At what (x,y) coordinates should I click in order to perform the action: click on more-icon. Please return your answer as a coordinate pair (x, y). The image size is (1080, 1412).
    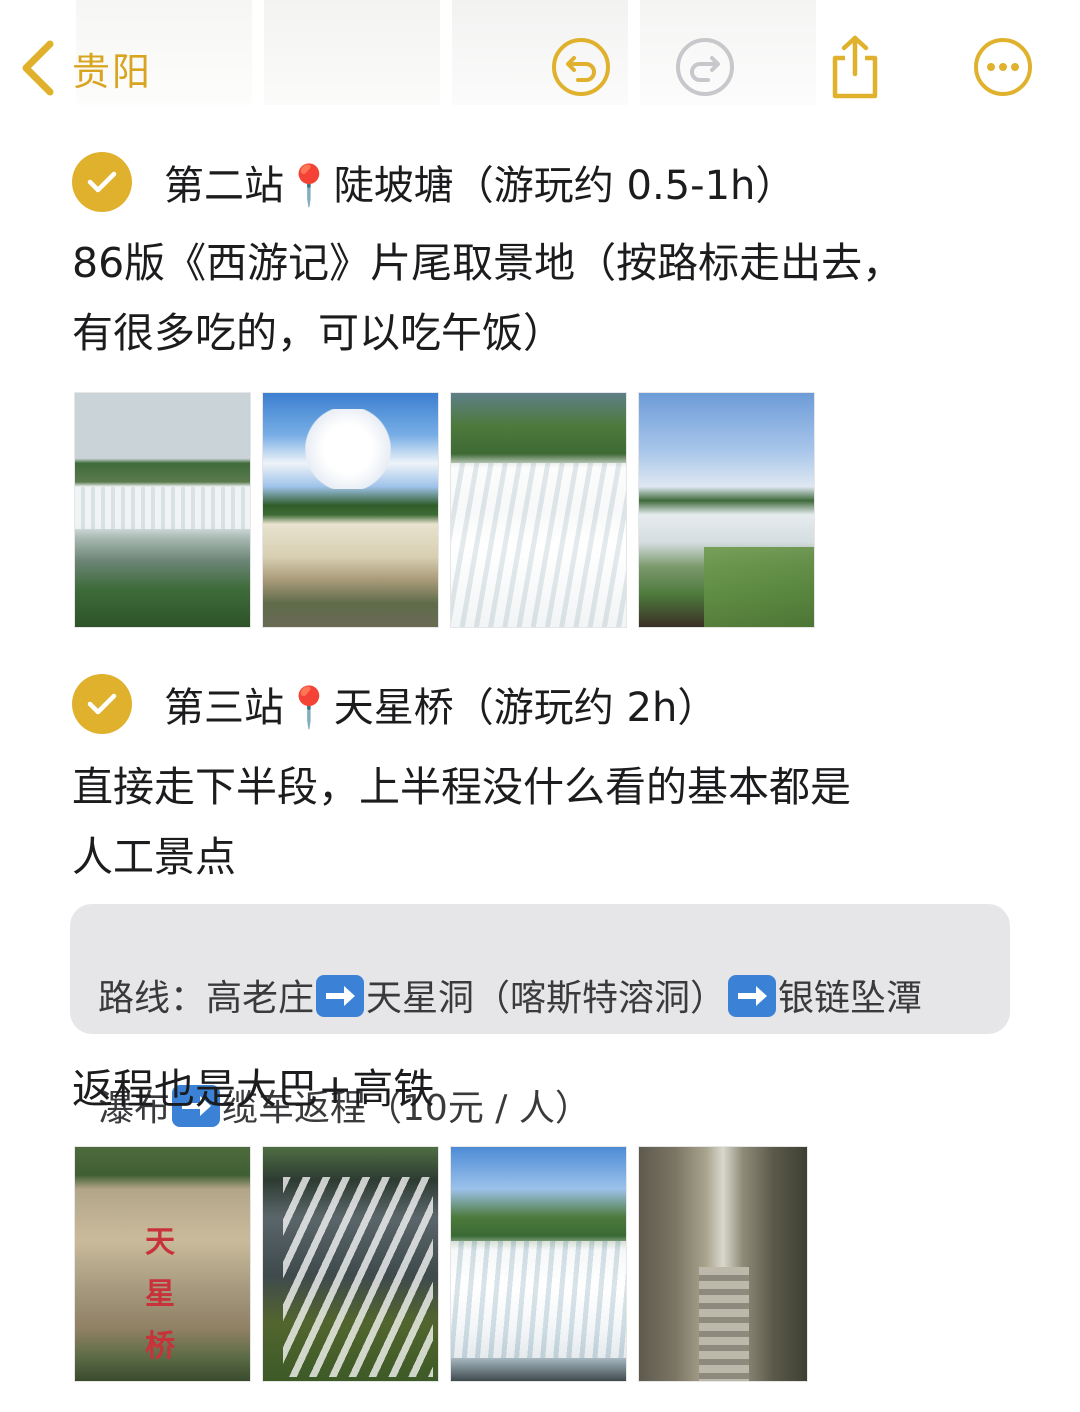
    Looking at the image, I should click on (1003, 67).